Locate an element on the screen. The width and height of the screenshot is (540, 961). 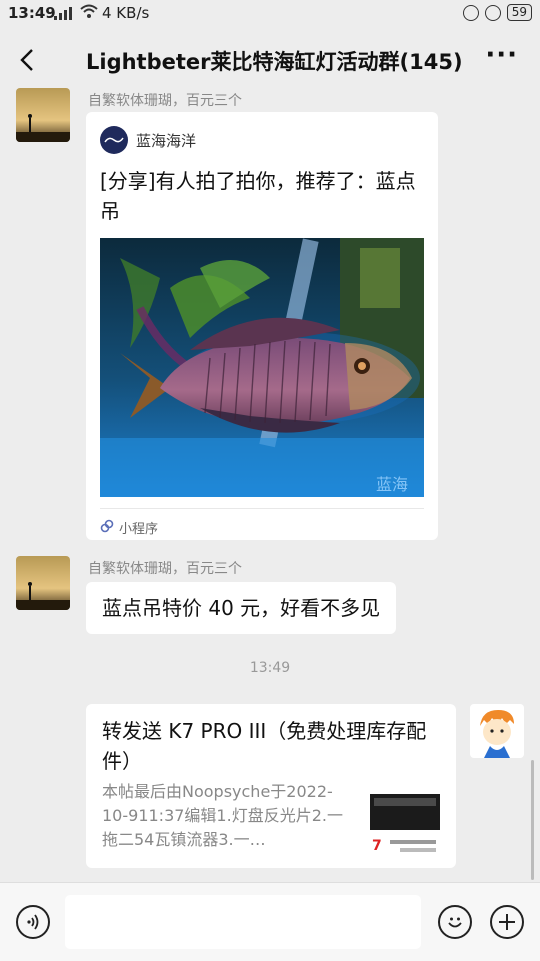
text-message: 蓝点吊特价 40 元，好看不多见 is located at coordinates (241, 608).